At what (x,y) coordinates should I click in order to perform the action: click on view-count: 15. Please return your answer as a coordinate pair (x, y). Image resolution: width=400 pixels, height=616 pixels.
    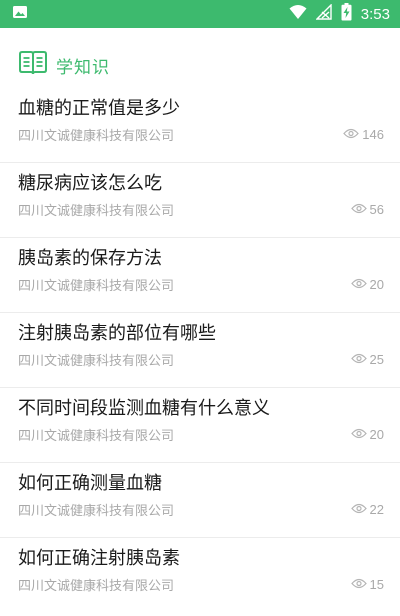
    Looking at the image, I should click on (367, 584).